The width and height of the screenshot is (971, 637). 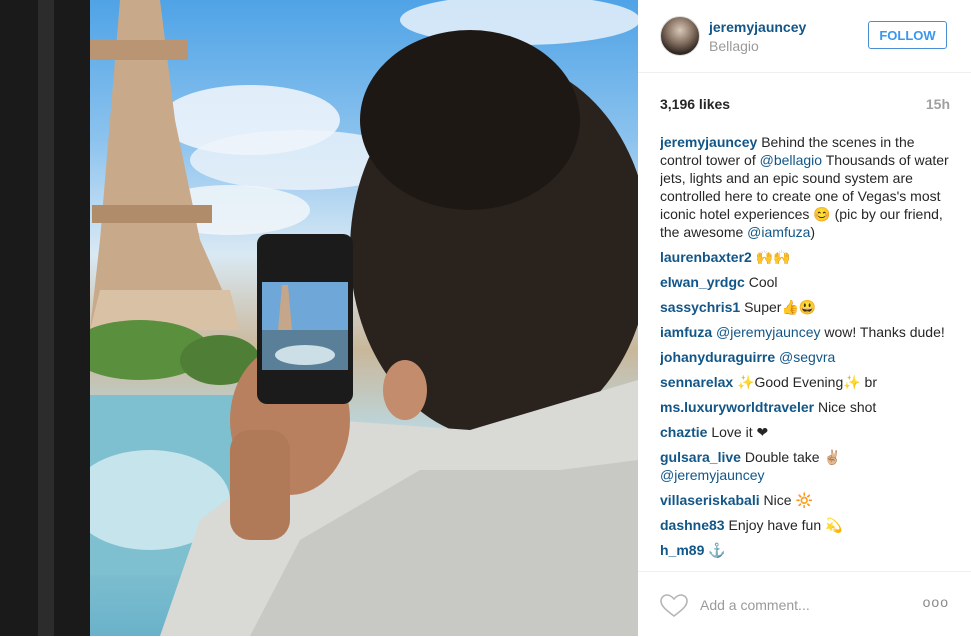 What do you see at coordinates (776, 525) in the screenshot?
I see `comment-text: Enjoy have fun` at bounding box center [776, 525].